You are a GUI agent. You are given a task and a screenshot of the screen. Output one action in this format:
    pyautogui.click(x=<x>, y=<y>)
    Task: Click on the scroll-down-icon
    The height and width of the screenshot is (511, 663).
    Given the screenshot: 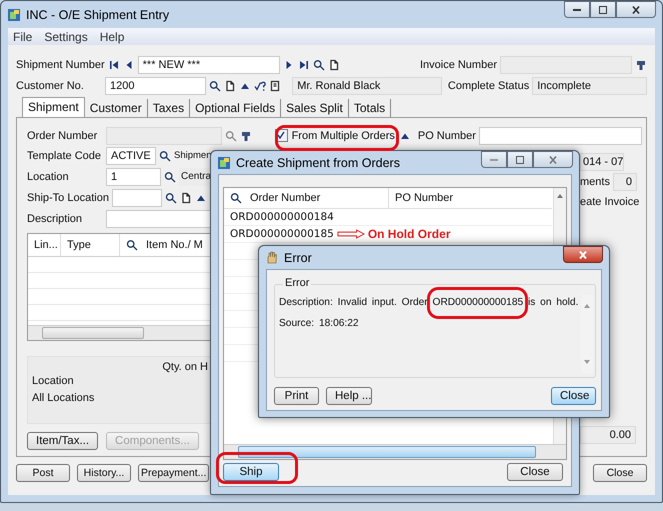 What is the action you would take?
    pyautogui.click(x=587, y=362)
    